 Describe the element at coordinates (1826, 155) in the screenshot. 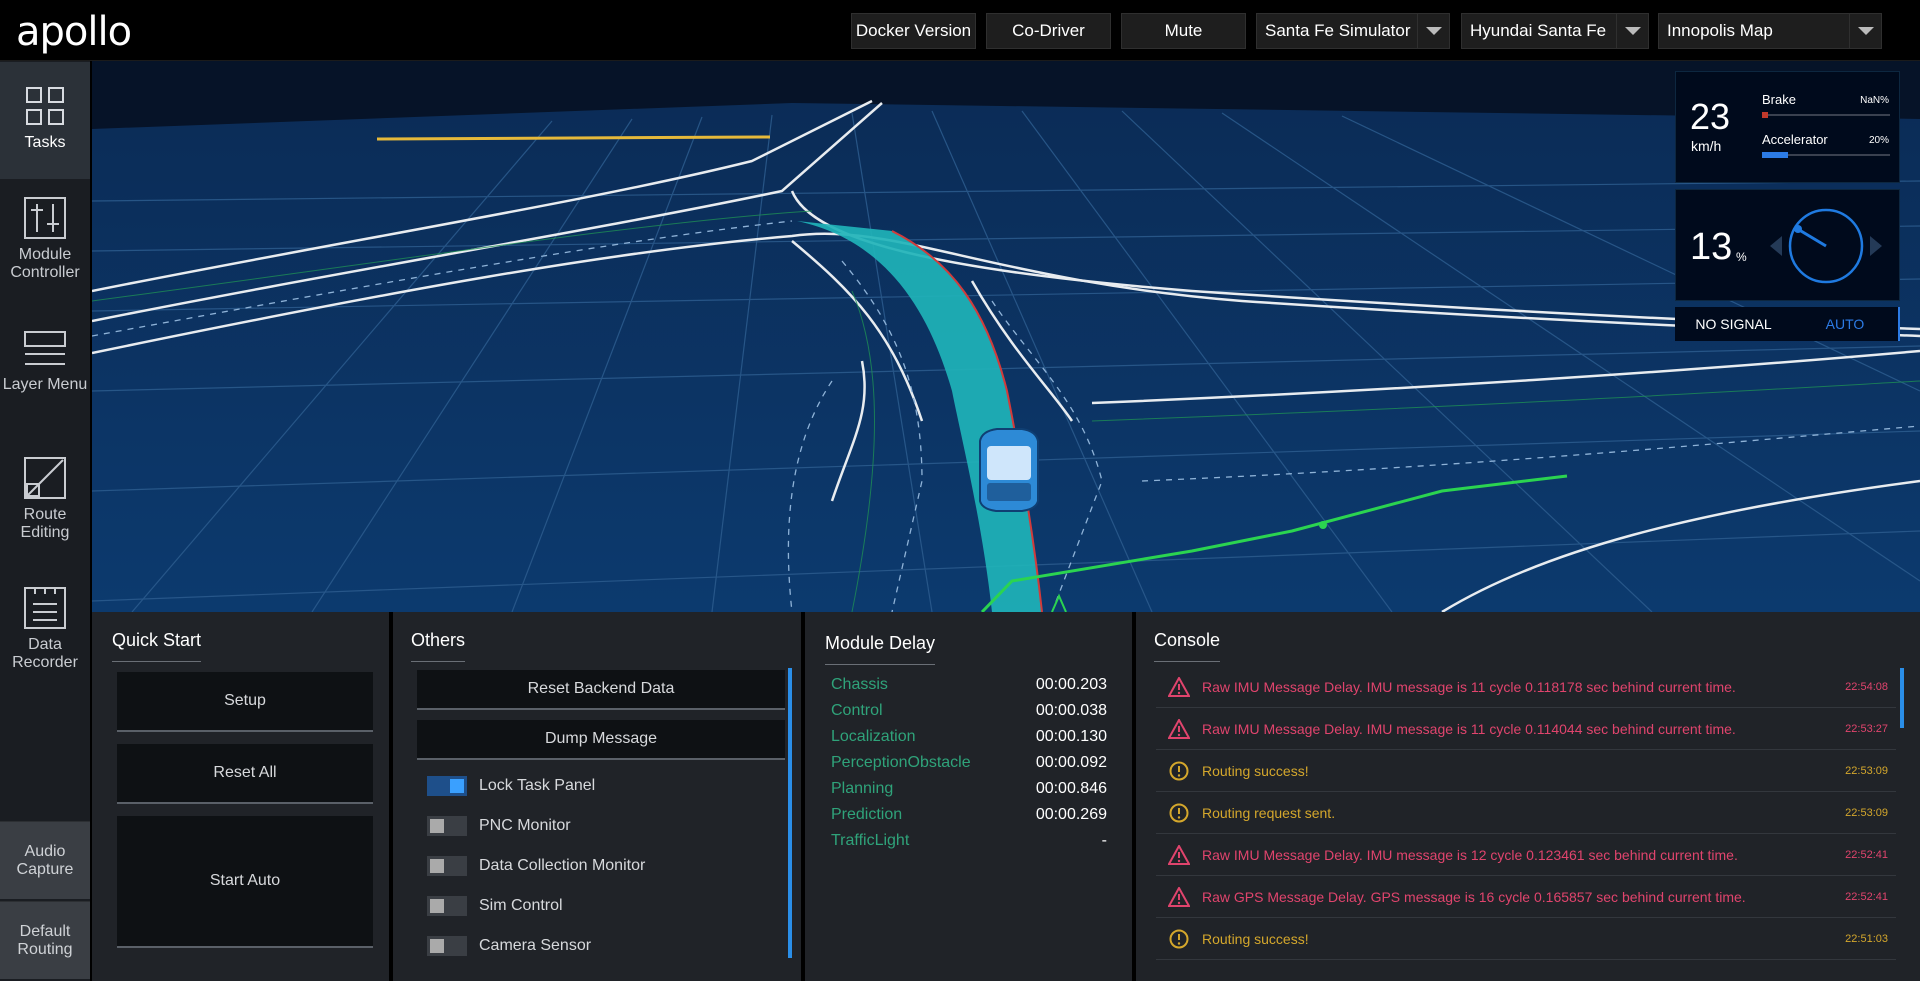

I see `accelerator-bar` at that location.